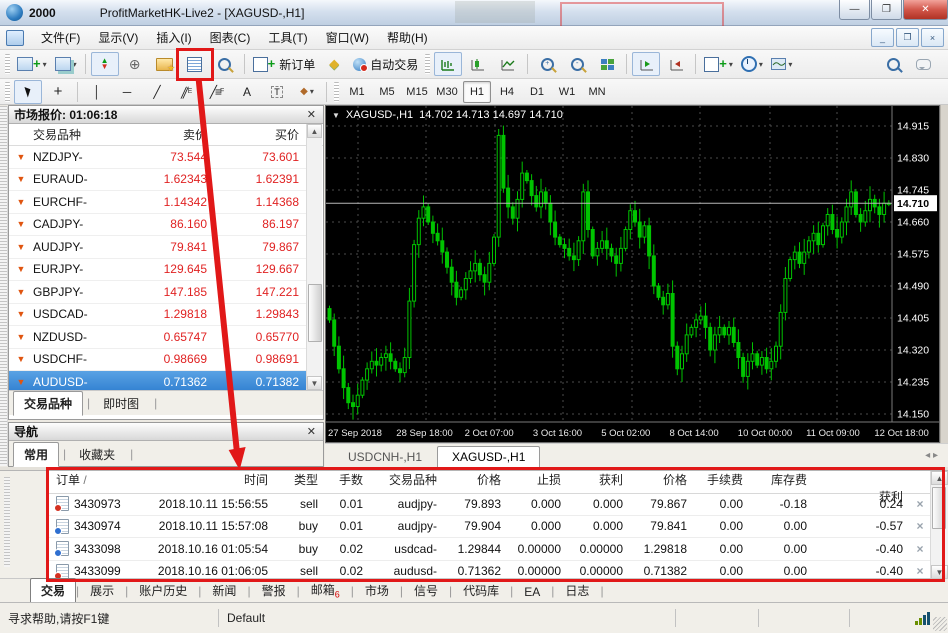  Describe the element at coordinates (60, 37) in the screenshot. I see `menu-item-0: 文件(F)` at that location.